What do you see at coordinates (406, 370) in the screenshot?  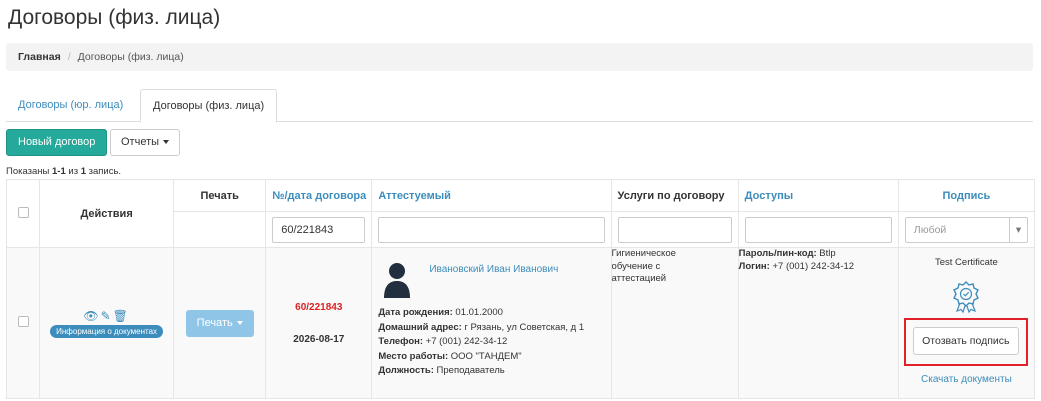 I see `position-label: Должность:` at bounding box center [406, 370].